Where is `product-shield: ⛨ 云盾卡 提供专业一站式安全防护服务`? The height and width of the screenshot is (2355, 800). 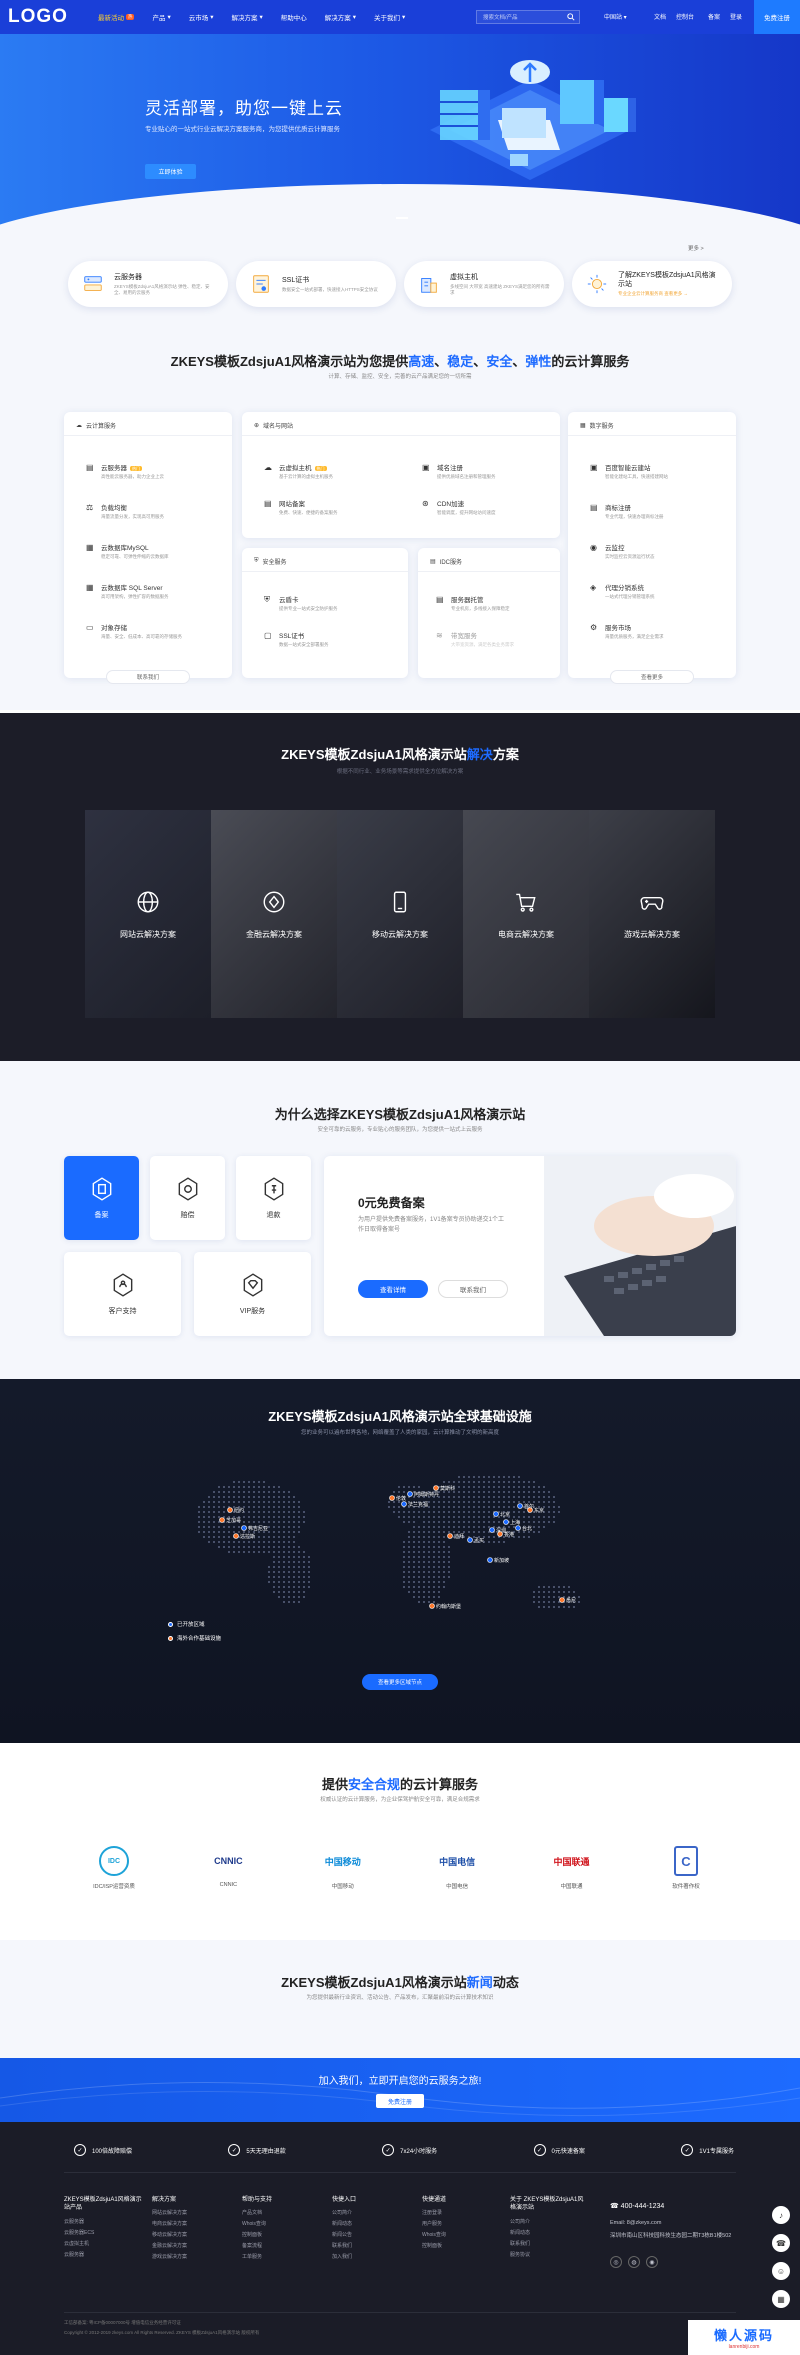 product-shield: ⛨ 云盾卡 提供专业一站式安全防护服务 is located at coordinates (301, 603).